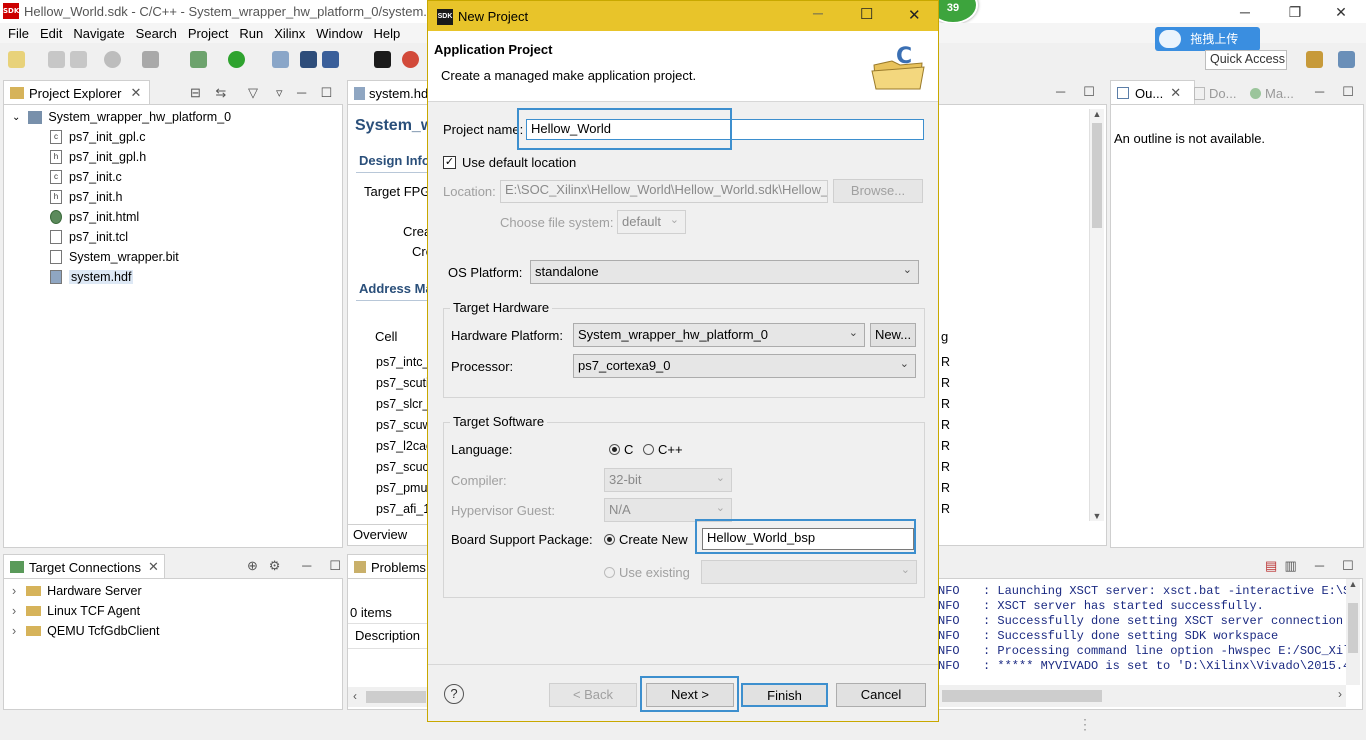 This screenshot has height=740, width=1366. Describe the element at coordinates (16, 117) in the screenshot. I see `chevron-down-icon: ⌄` at that location.